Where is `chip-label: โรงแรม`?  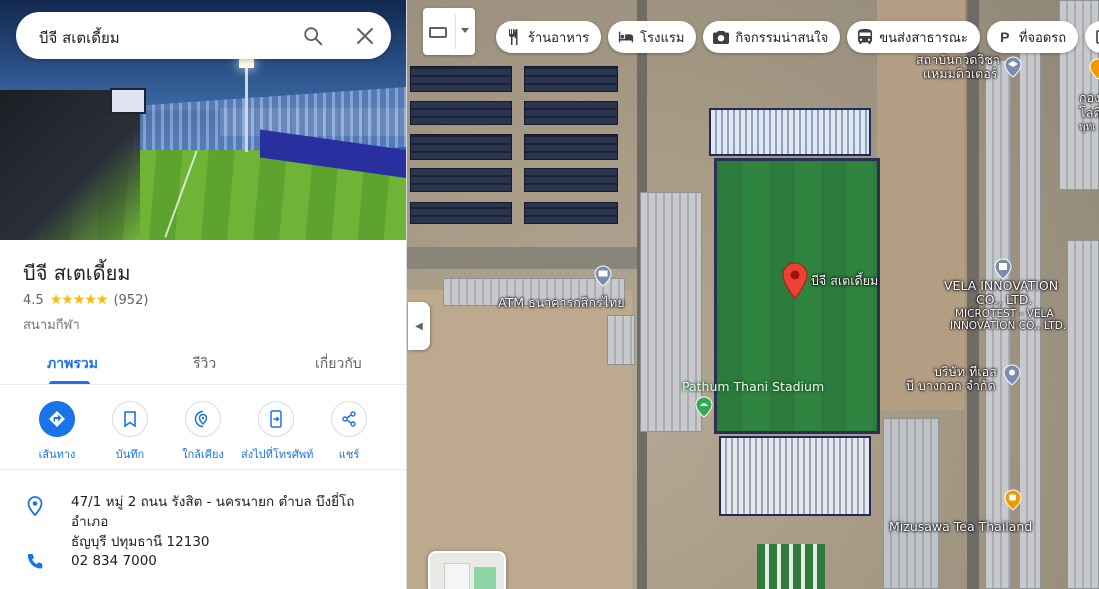
chip-label: โรงแรม is located at coordinates (662, 38).